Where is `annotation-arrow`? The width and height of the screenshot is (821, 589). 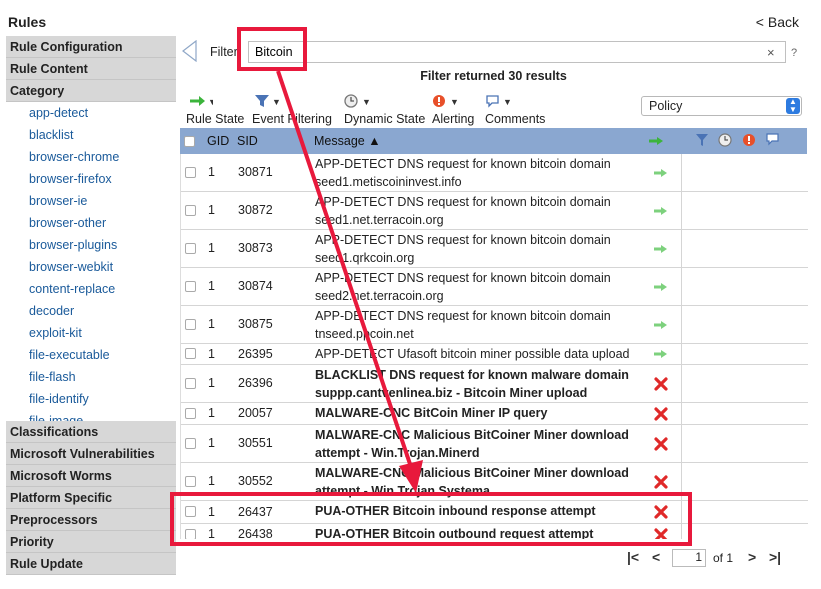 annotation-arrow is located at coordinates (349, 281).